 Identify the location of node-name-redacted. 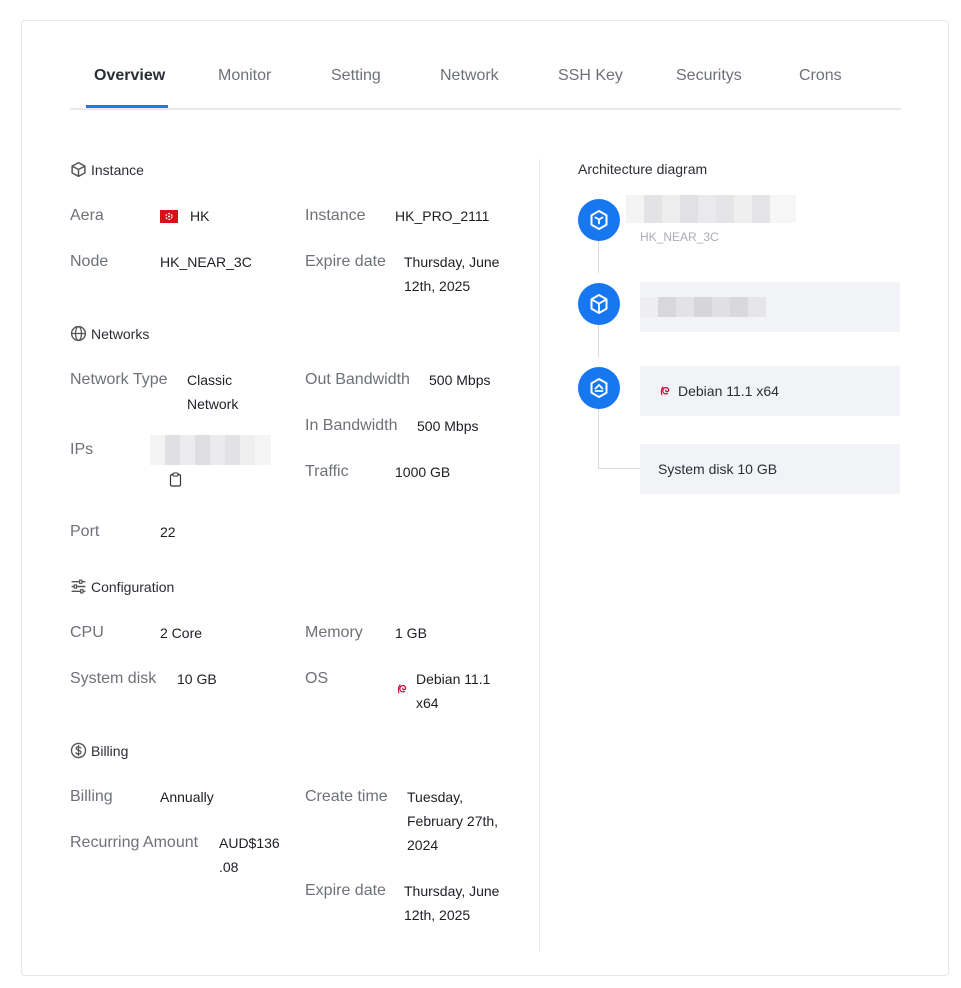
(711, 209).